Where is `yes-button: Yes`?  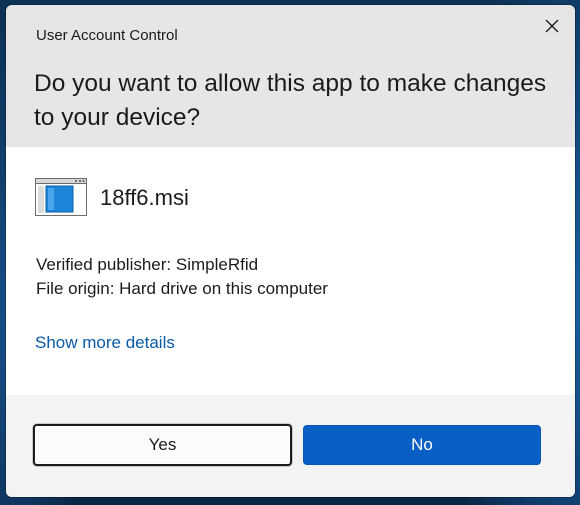
yes-button: Yes is located at coordinates (162, 445).